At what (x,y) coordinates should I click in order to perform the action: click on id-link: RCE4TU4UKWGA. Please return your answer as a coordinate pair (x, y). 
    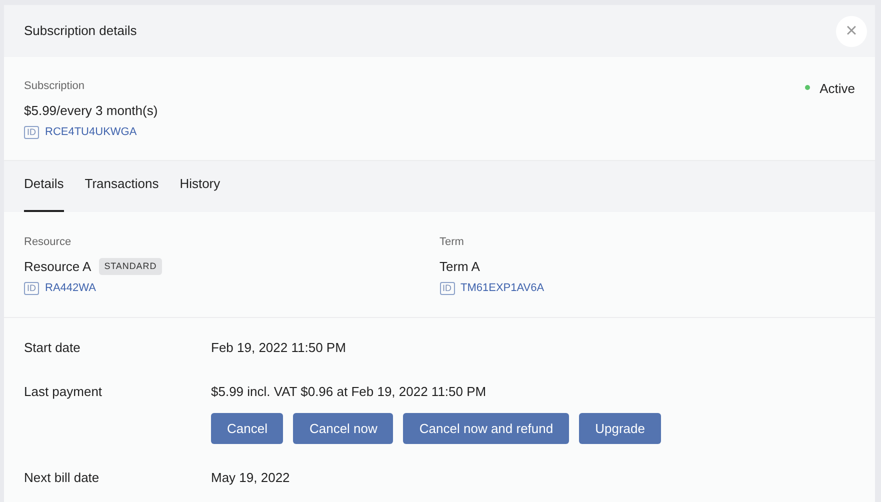
    Looking at the image, I should click on (91, 132).